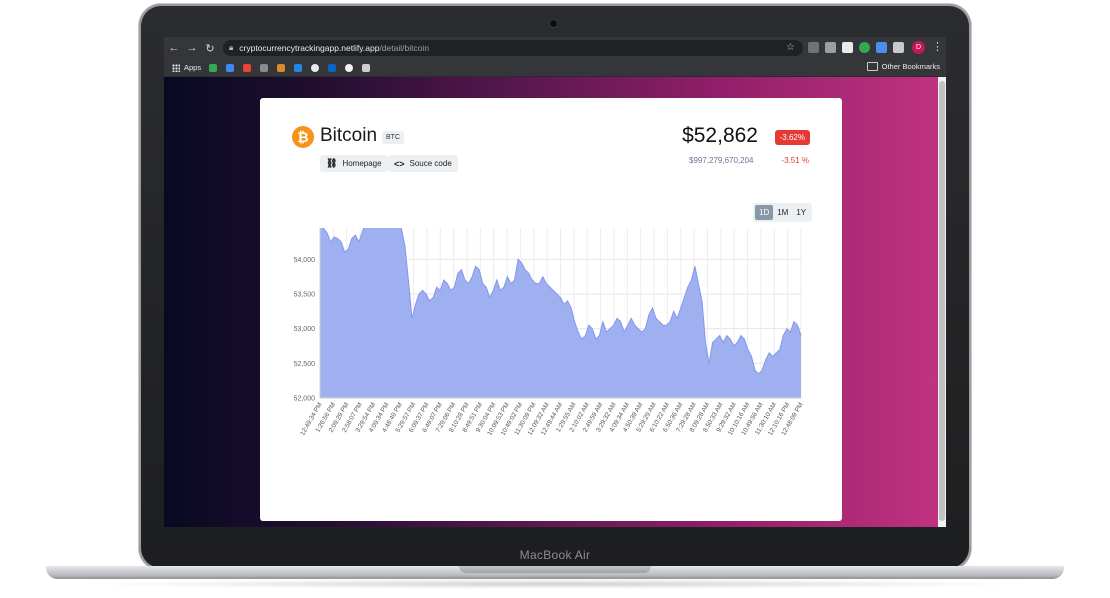 The width and height of the screenshot is (1110, 598). Describe the element at coordinates (856, 47) in the screenshot. I see `extension-icons` at that location.